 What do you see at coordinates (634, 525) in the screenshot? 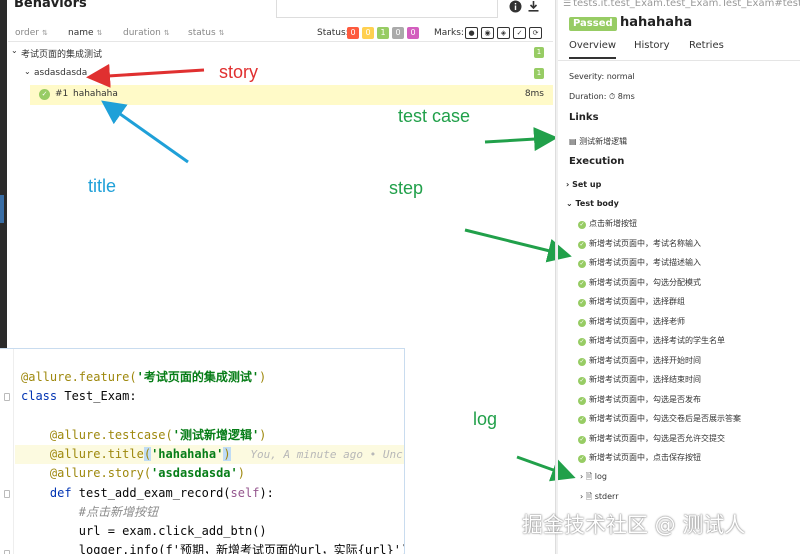
I see `watermark: 掘金技术社区 @ 测试人` at bounding box center [634, 525].